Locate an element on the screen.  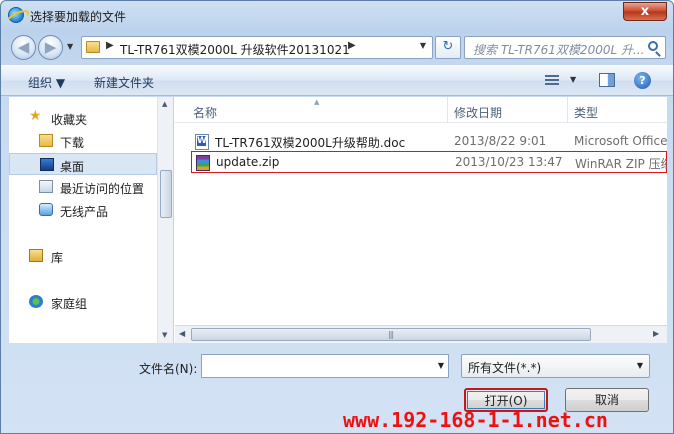
grip-icon: ||| is located at coordinates (391, 334).